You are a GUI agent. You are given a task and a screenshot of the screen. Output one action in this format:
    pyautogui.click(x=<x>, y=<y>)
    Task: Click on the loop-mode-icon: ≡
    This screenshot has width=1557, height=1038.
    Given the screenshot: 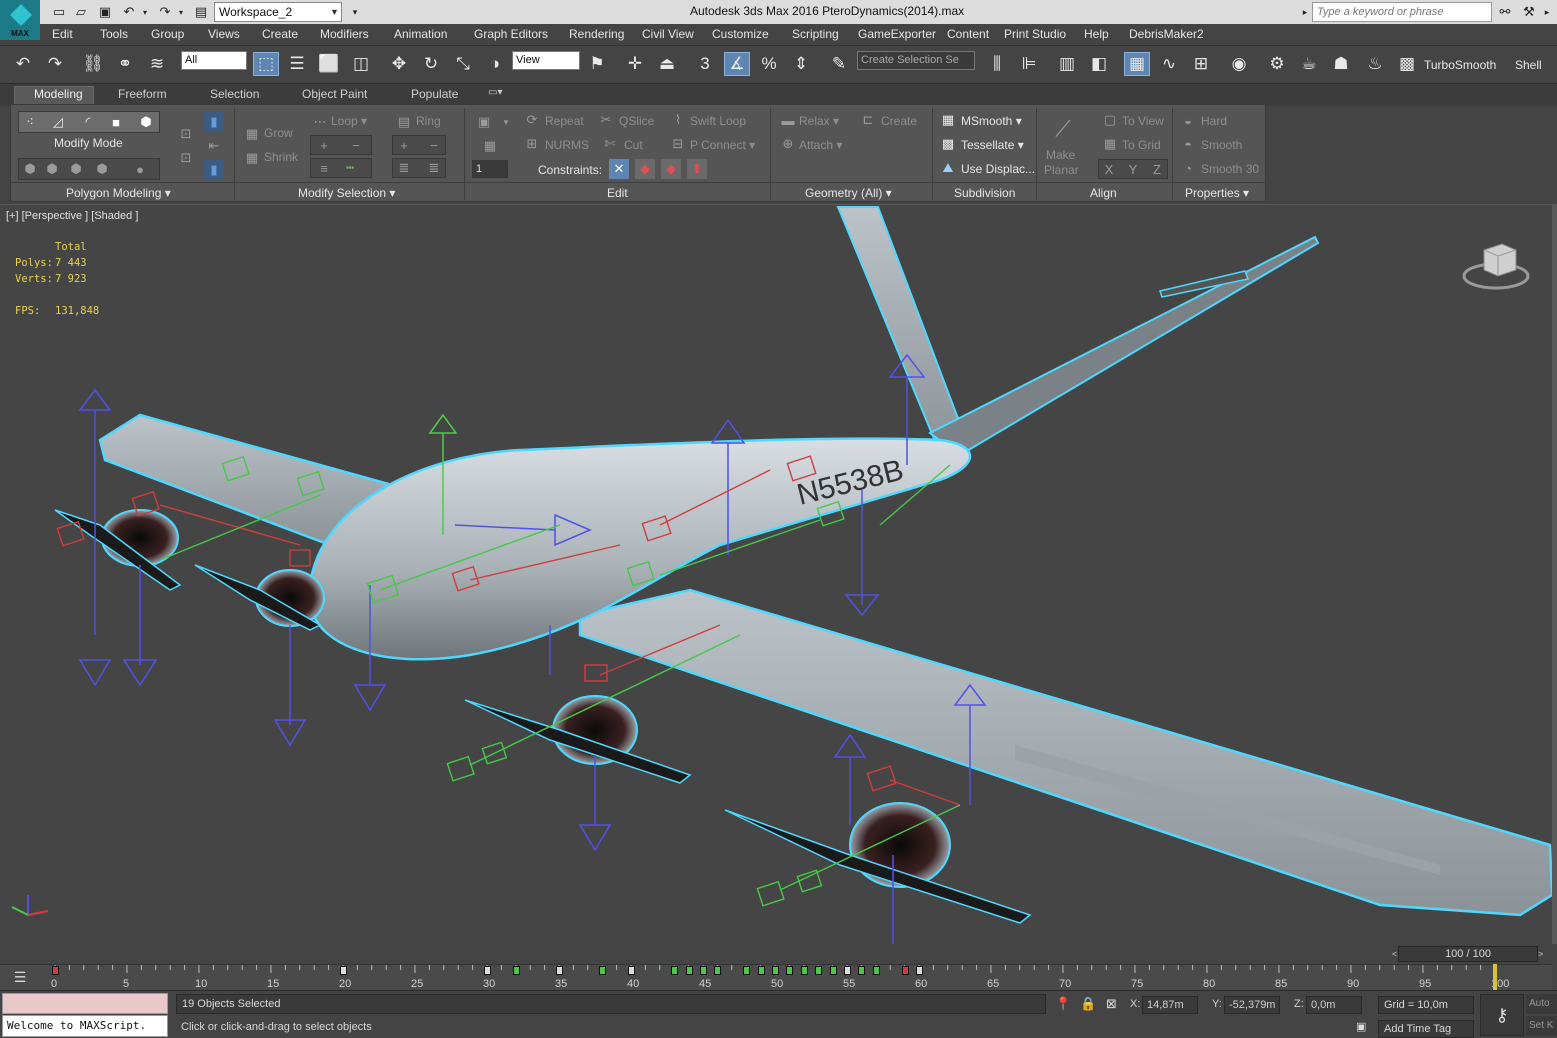 What is the action you would take?
    pyautogui.click(x=324, y=168)
    